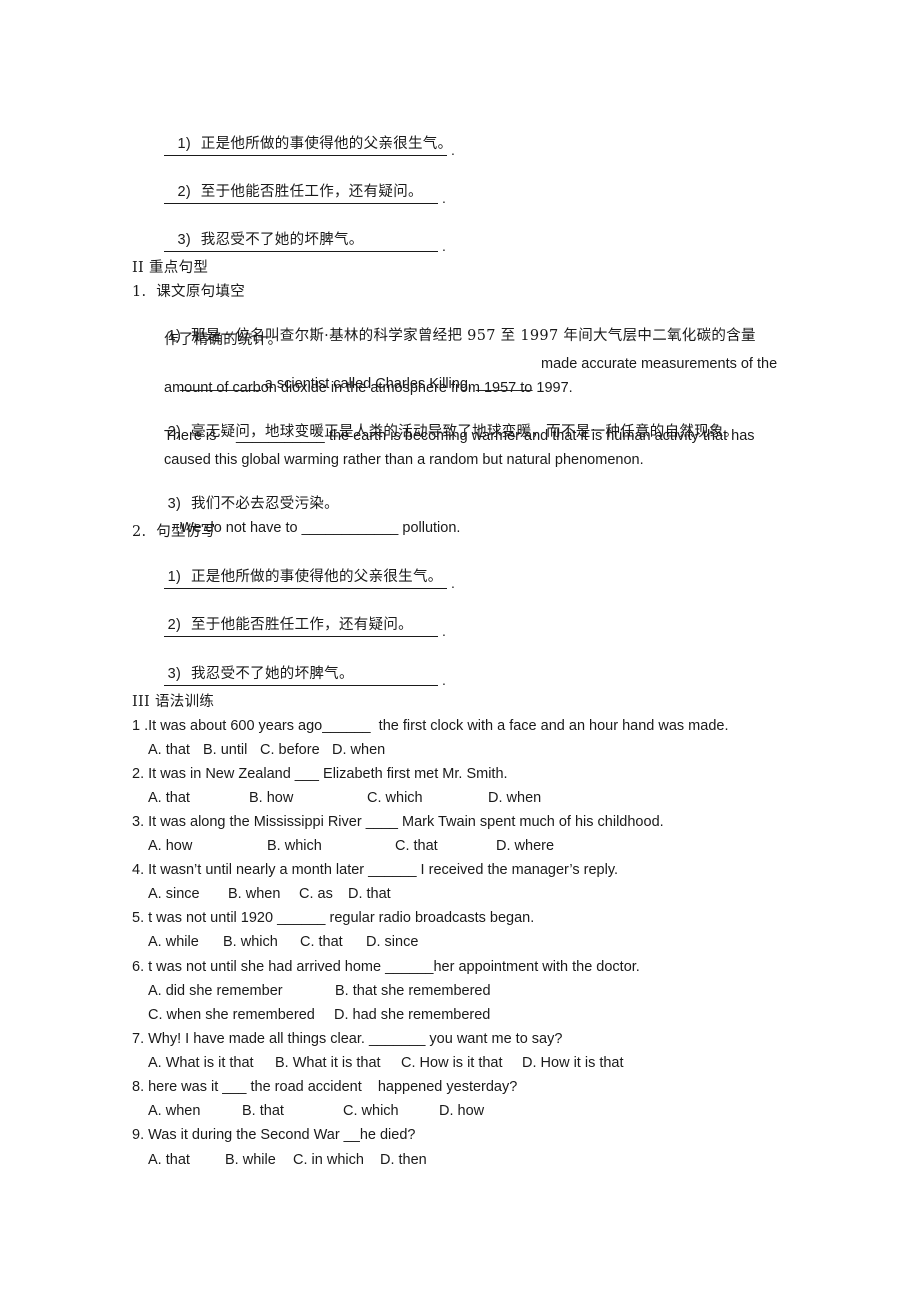 This screenshot has height=1302, width=920. What do you see at coordinates (271, 798) in the screenshot?
I see `option-b: B. how` at bounding box center [271, 798].